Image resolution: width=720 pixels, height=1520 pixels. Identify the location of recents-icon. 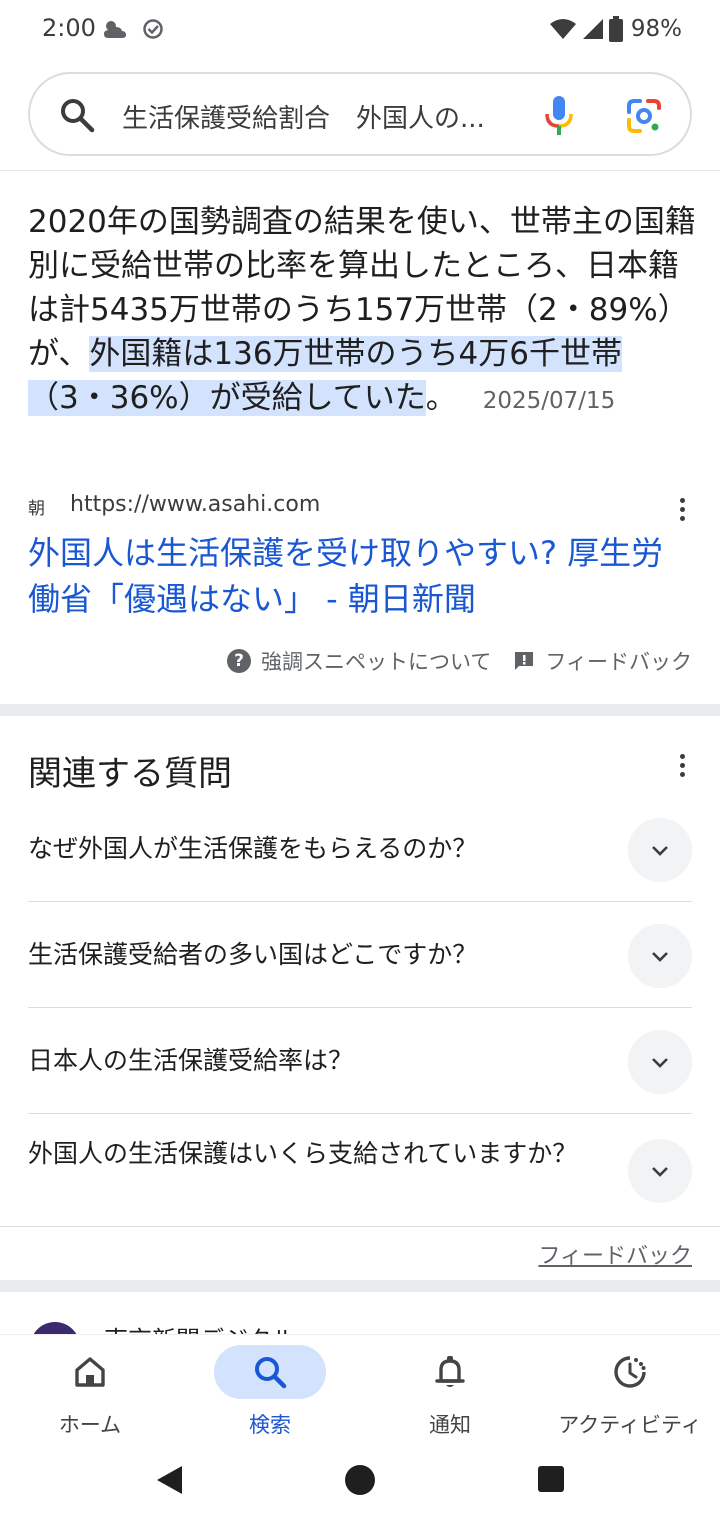
(551, 1479).